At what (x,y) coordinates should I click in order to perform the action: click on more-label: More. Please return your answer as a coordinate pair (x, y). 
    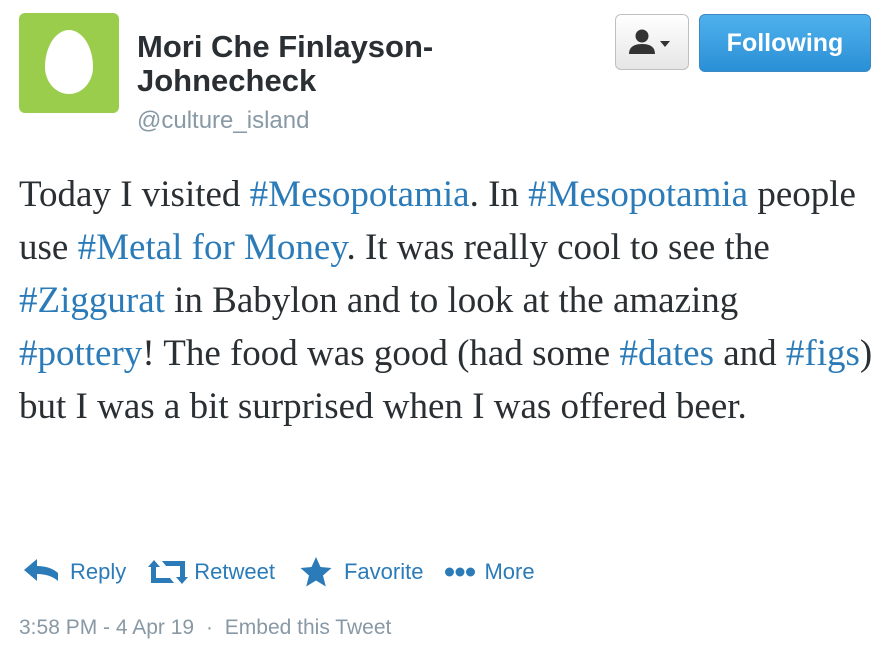
    Looking at the image, I should click on (509, 571).